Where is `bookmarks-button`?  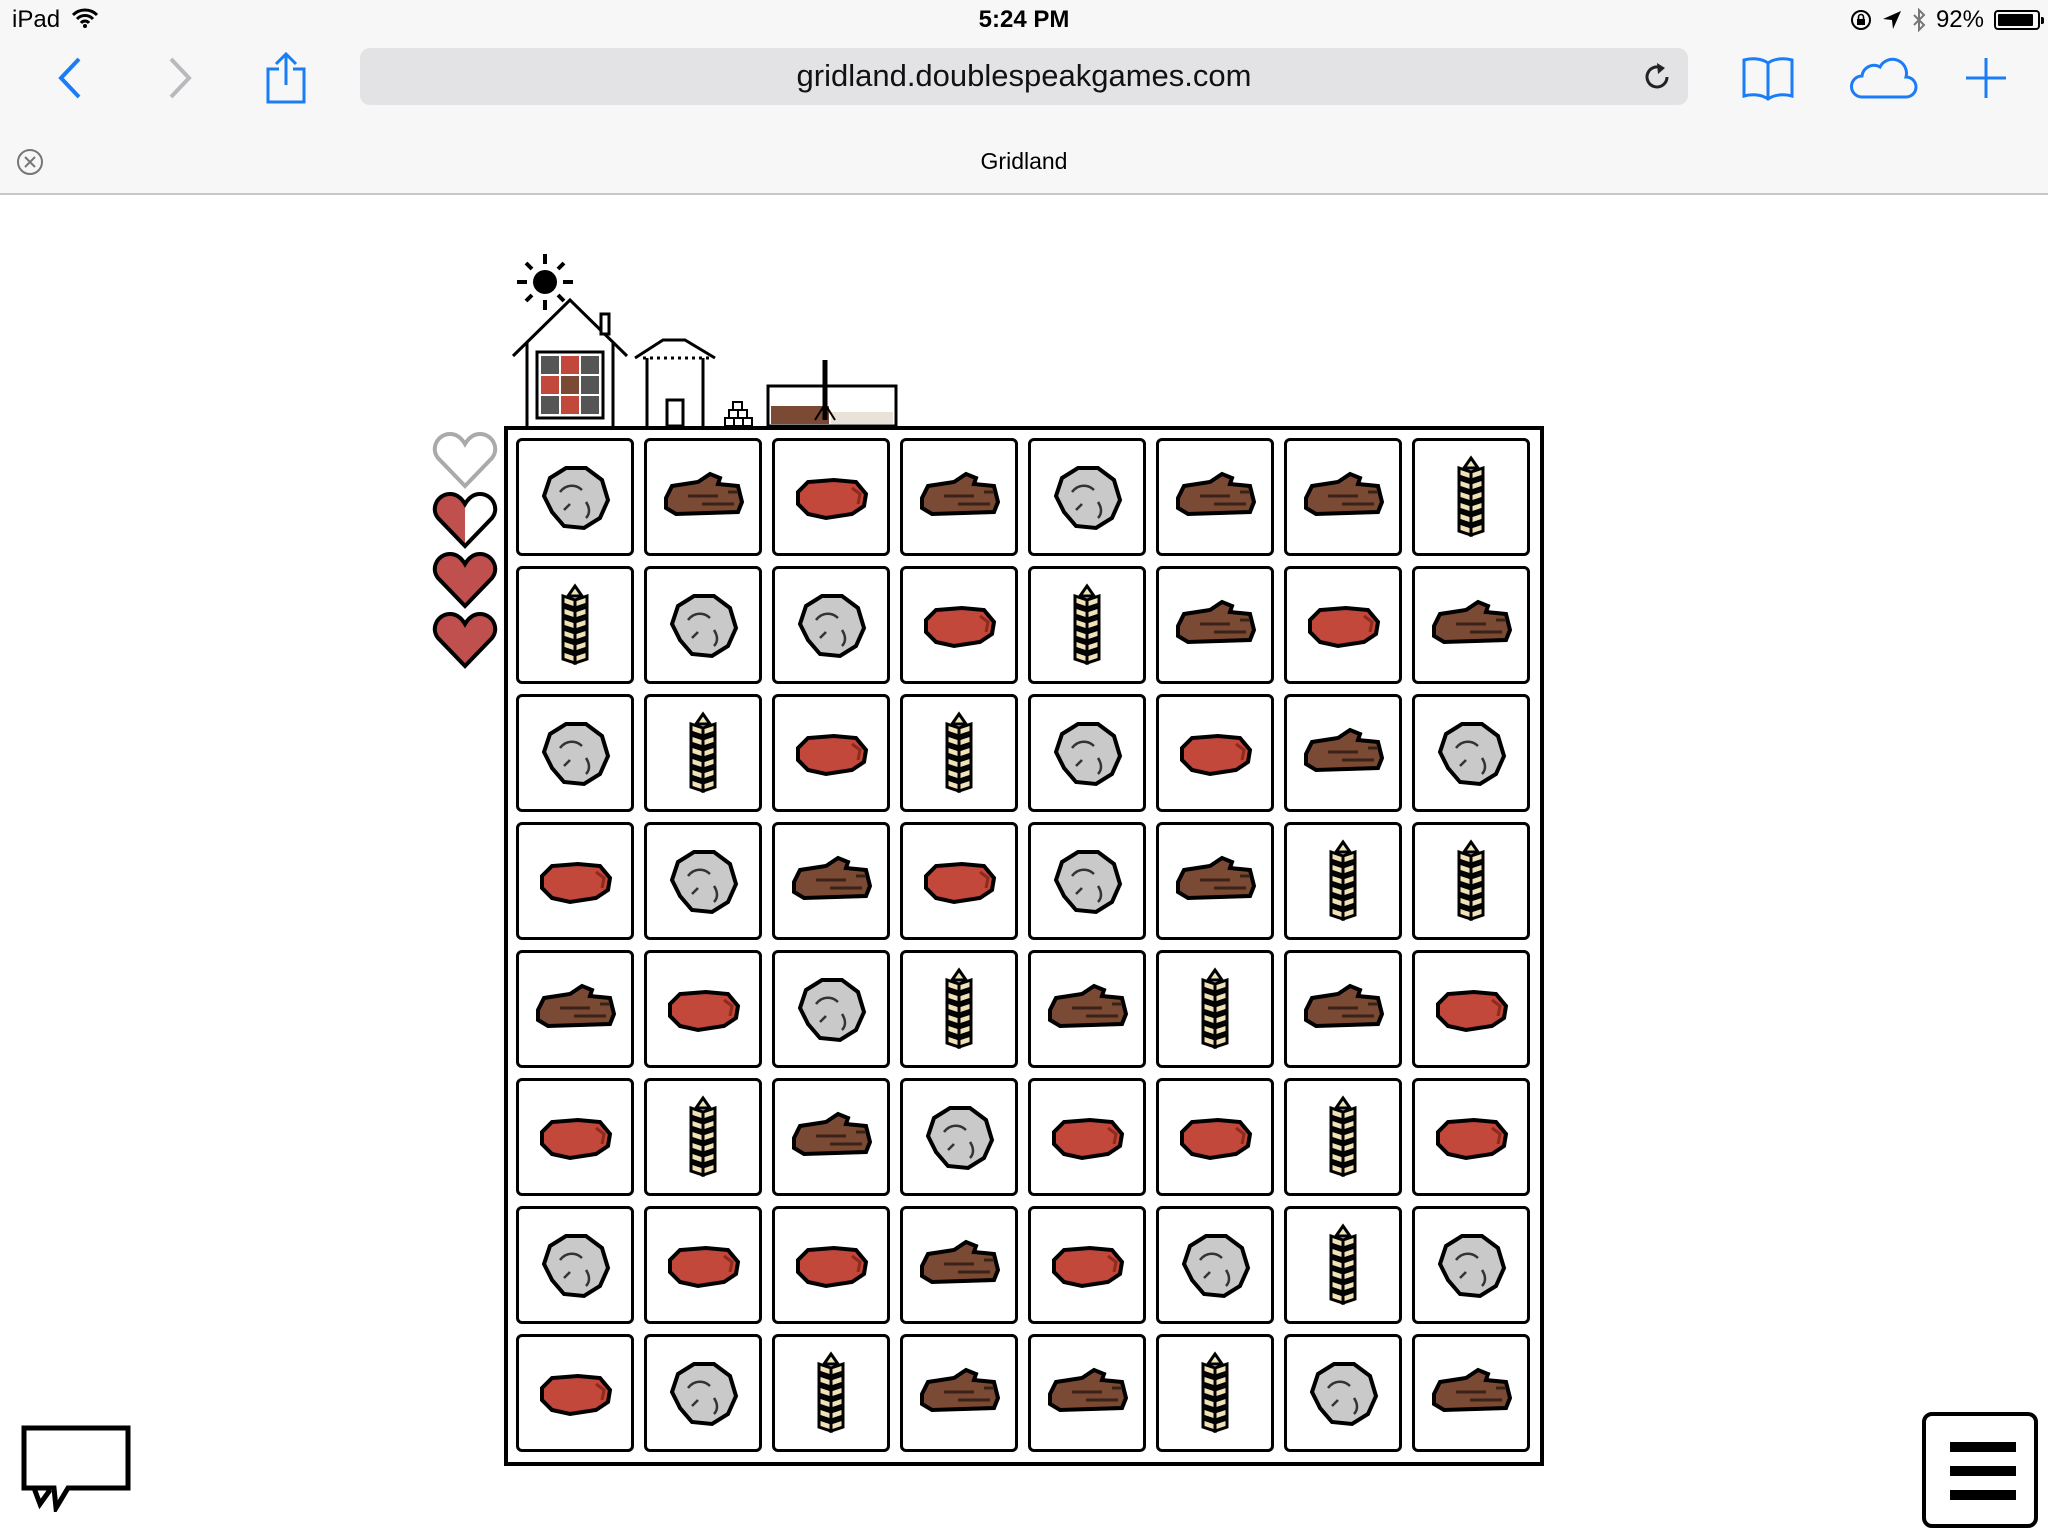 bookmarks-button is located at coordinates (1768, 78).